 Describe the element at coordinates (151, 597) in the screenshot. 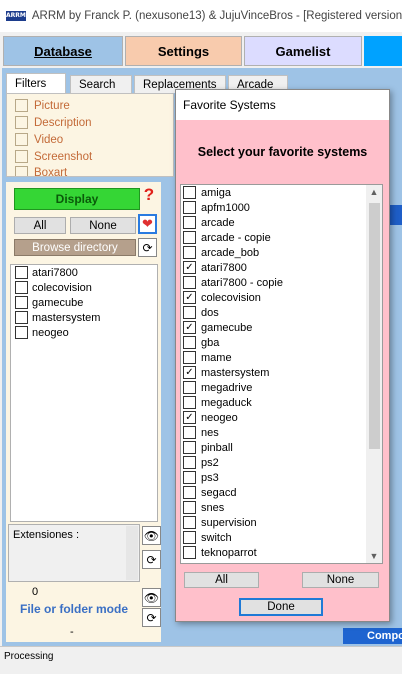

I see `view-mode-button: 👁` at that location.